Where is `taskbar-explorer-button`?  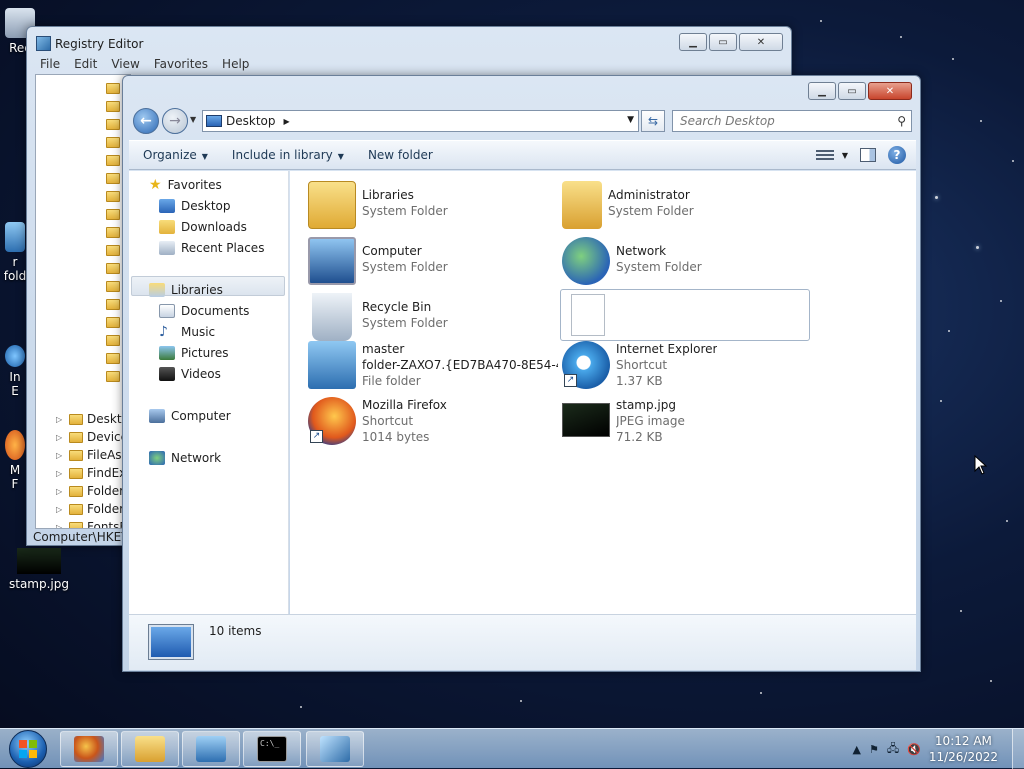 taskbar-explorer-button is located at coordinates (150, 749).